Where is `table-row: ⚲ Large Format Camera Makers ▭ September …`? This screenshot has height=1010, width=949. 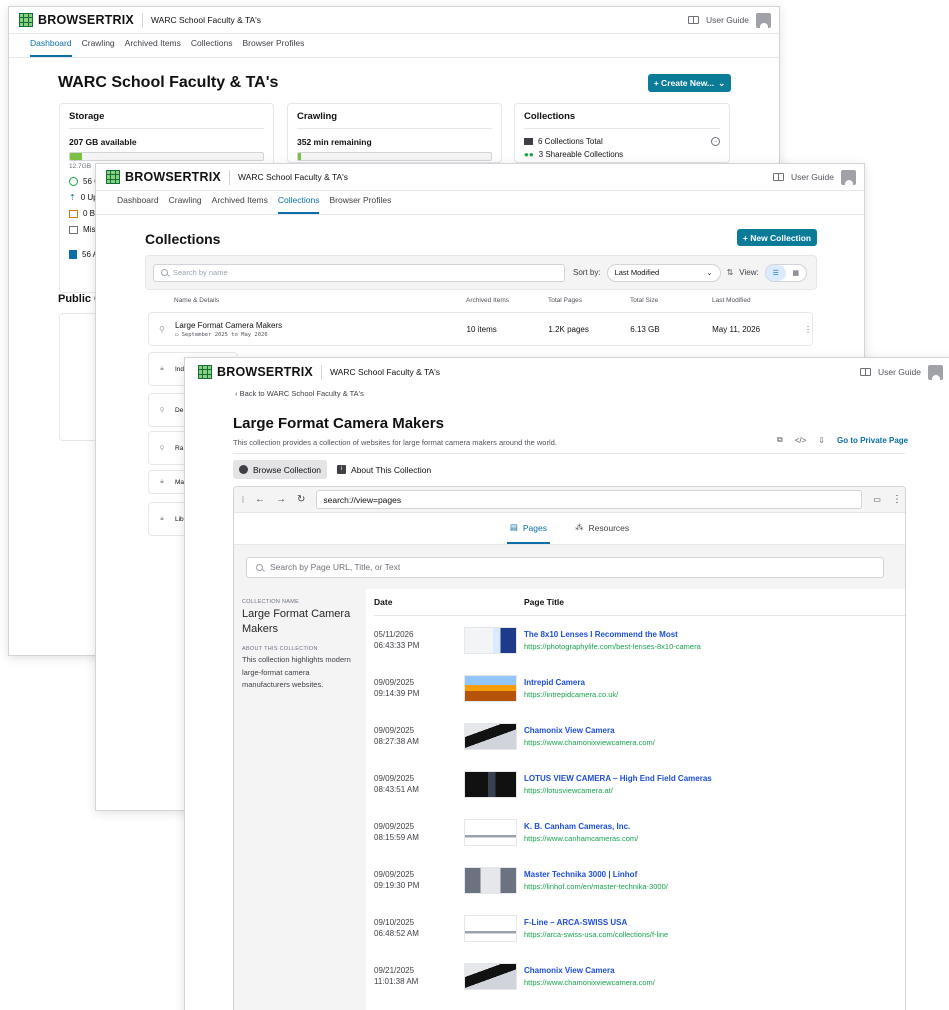
table-row: ⚲ Large Format Camera Makers ▭ September … is located at coordinates (480, 329).